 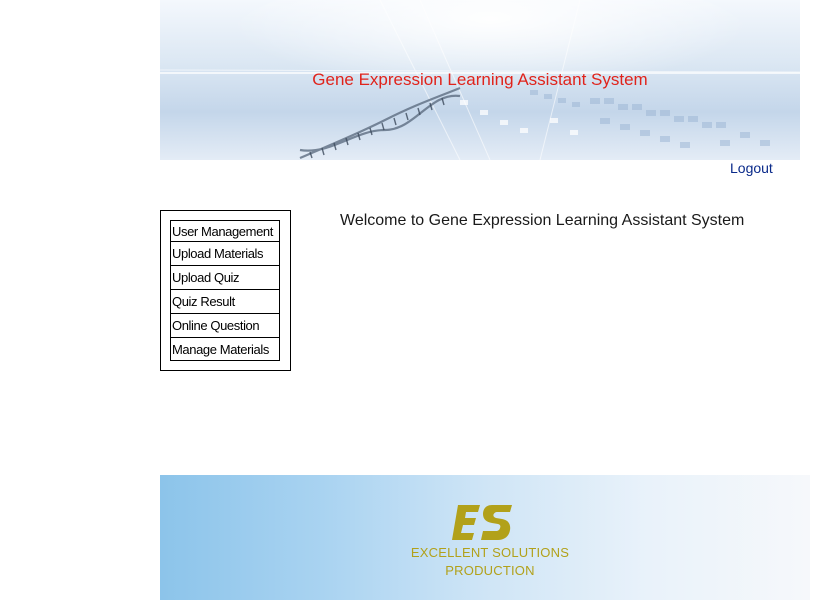 What do you see at coordinates (225, 325) in the screenshot?
I see `menu-item-online-question: Online Question` at bounding box center [225, 325].